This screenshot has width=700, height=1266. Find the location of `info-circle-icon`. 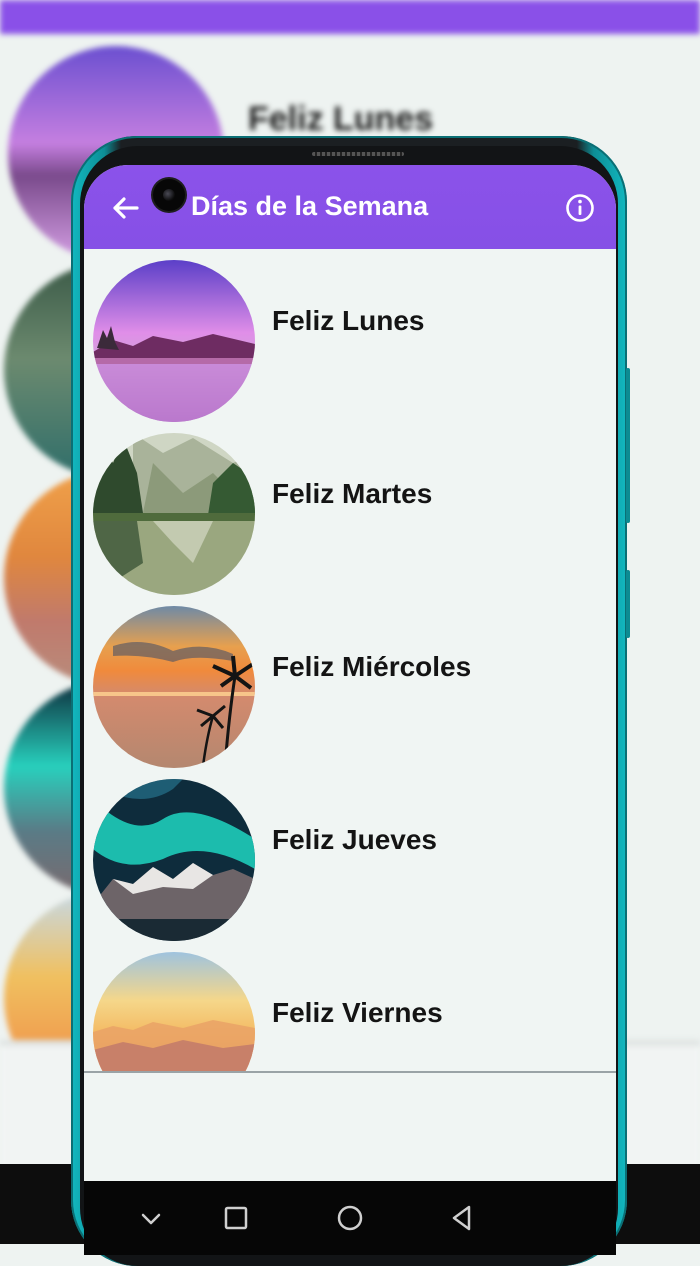

info-circle-icon is located at coordinates (580, 208).